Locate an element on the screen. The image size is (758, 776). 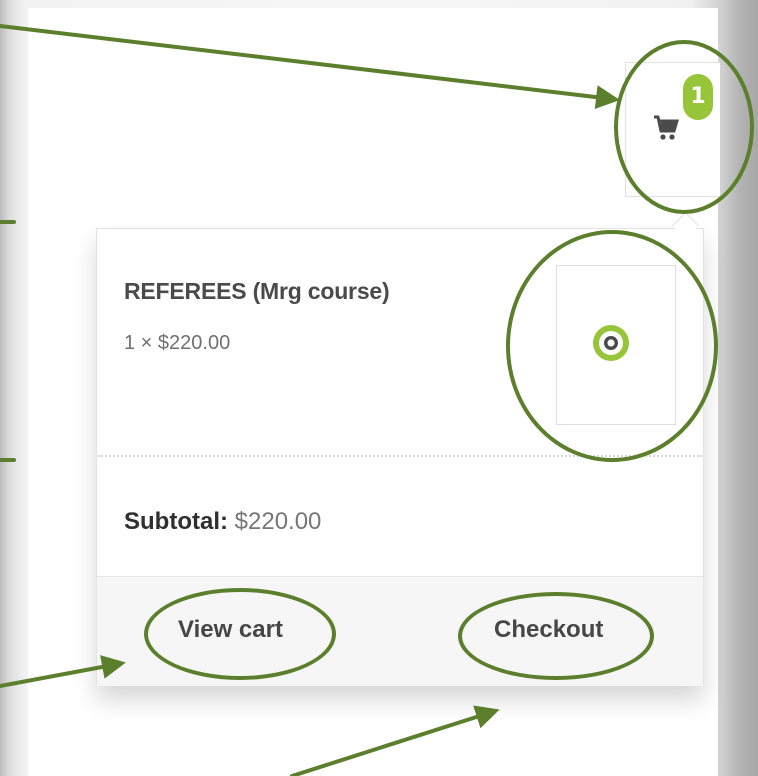
subtotal-label: Subtotal: is located at coordinates (176, 521).